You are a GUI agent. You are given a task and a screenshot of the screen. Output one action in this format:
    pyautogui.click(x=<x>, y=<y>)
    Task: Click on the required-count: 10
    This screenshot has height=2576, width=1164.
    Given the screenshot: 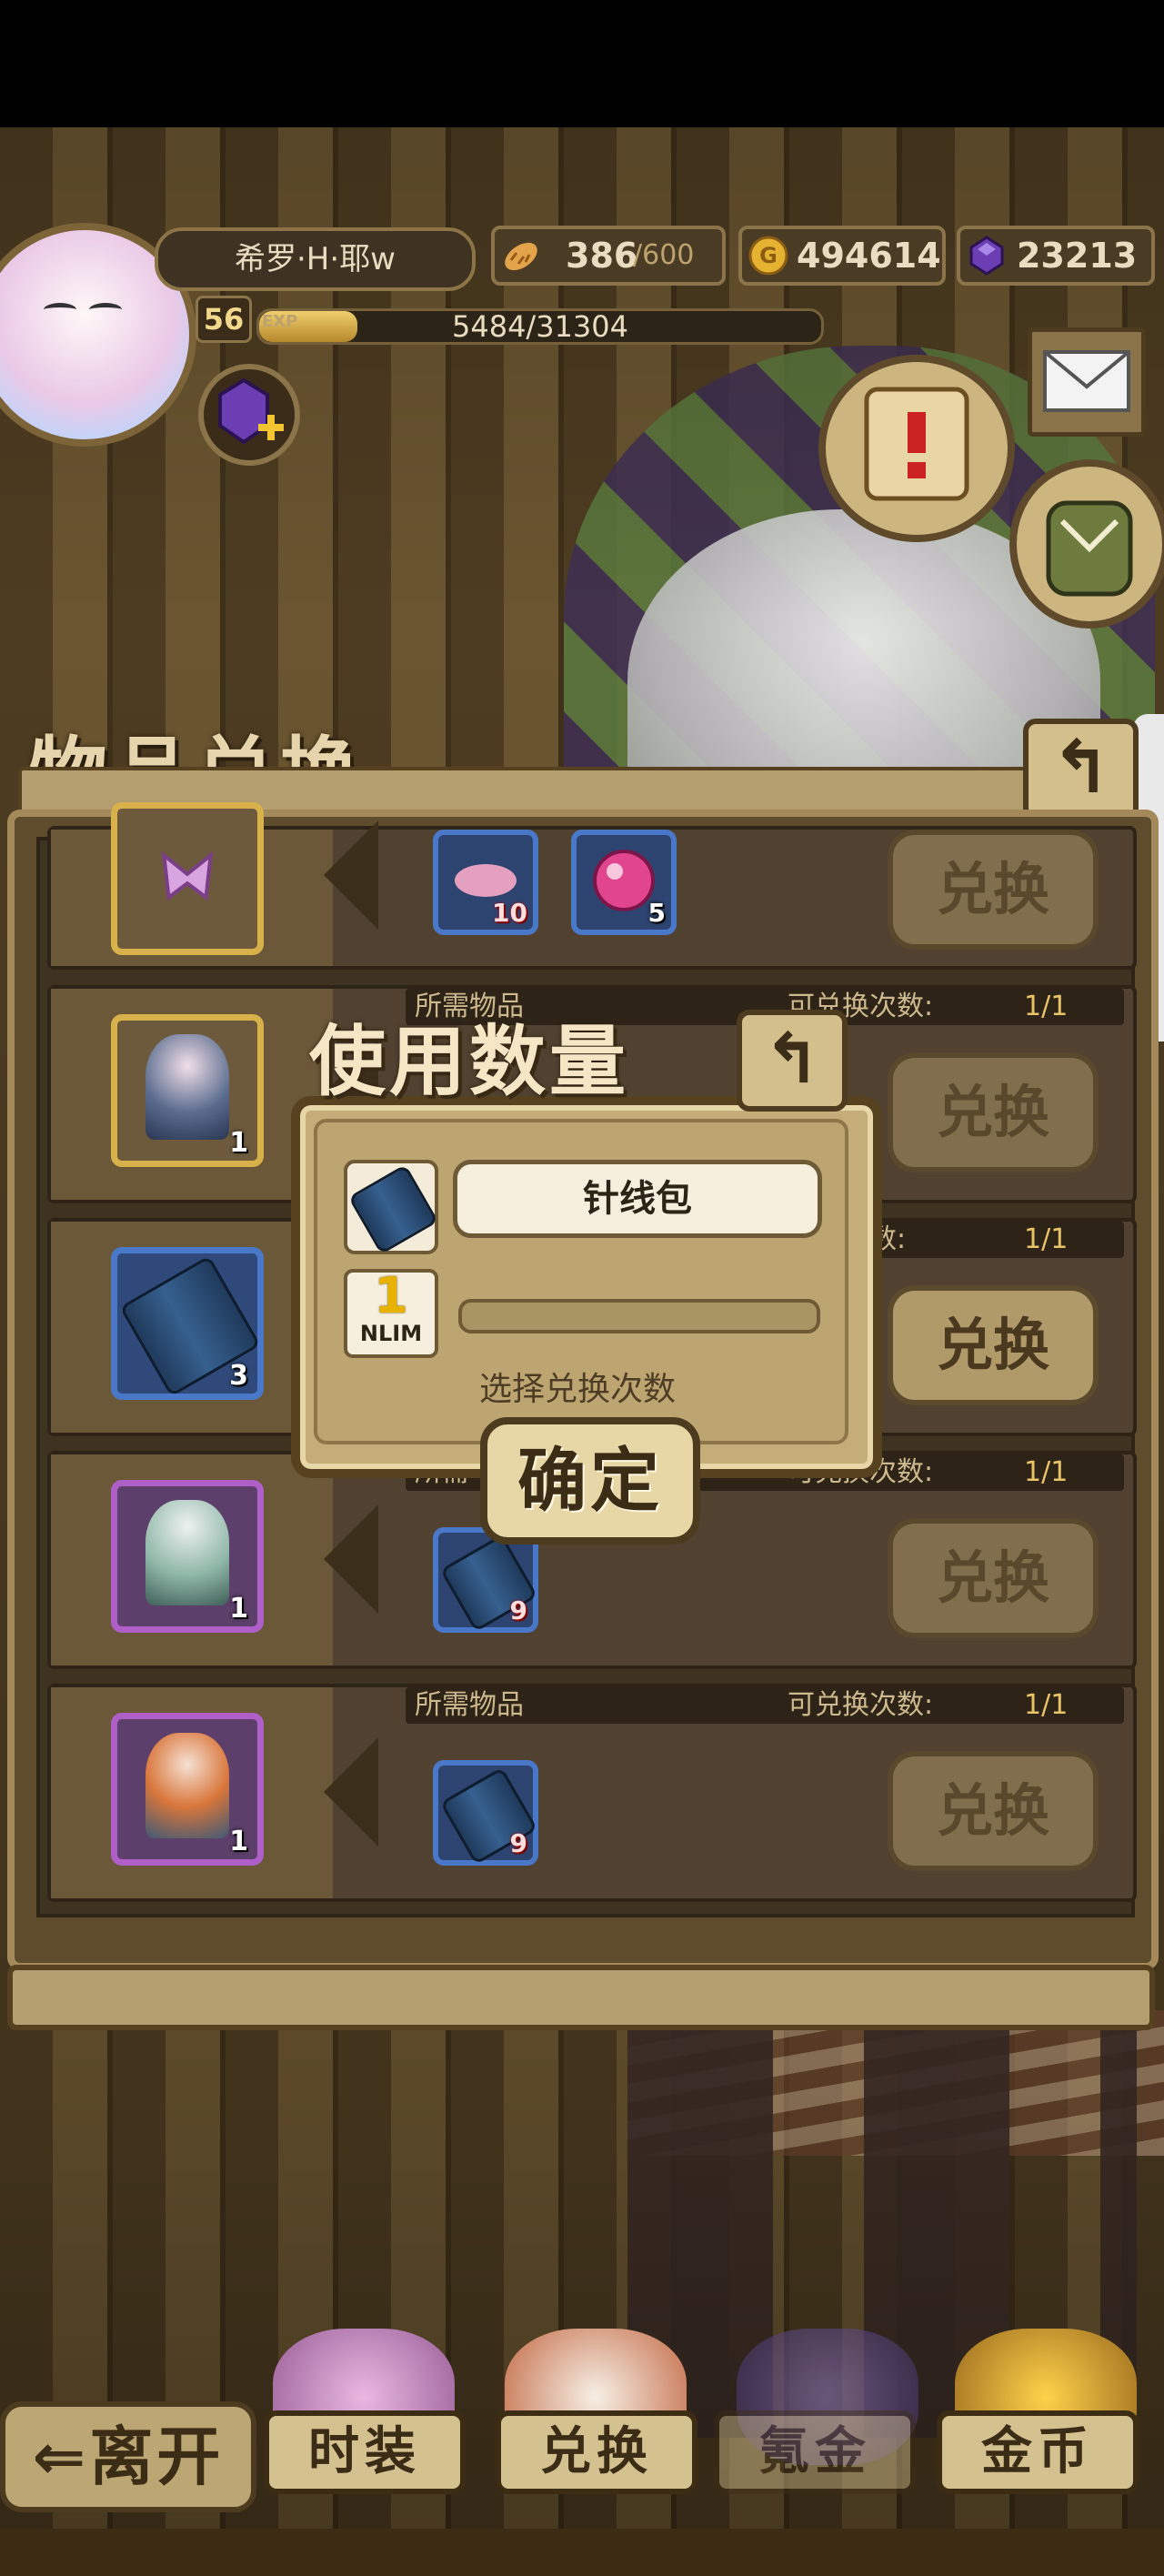 What is the action you would take?
    pyautogui.click(x=510, y=913)
    